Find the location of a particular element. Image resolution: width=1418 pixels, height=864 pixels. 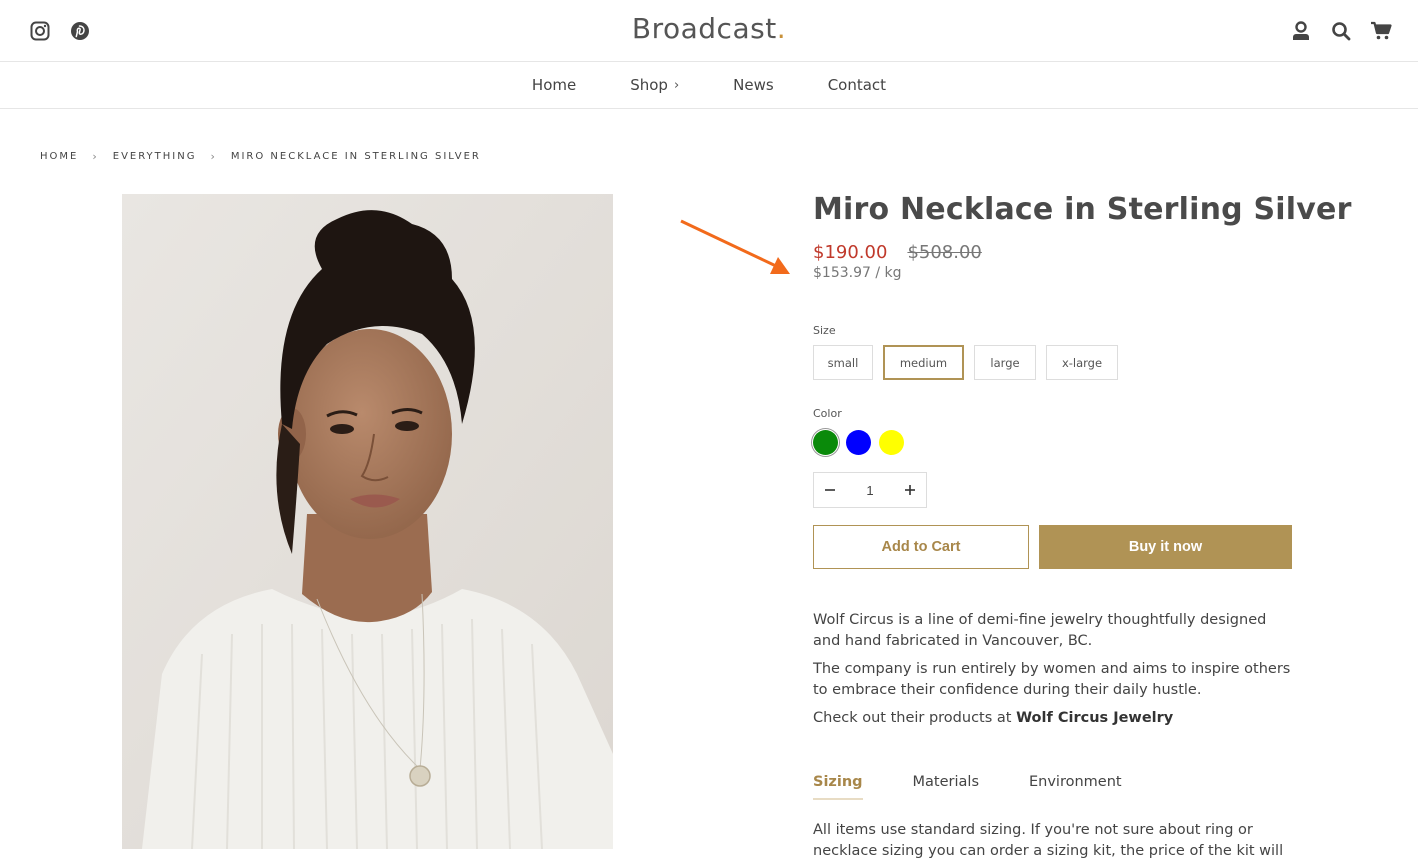

unit-price: $153.97 / kg is located at coordinates (857, 273).